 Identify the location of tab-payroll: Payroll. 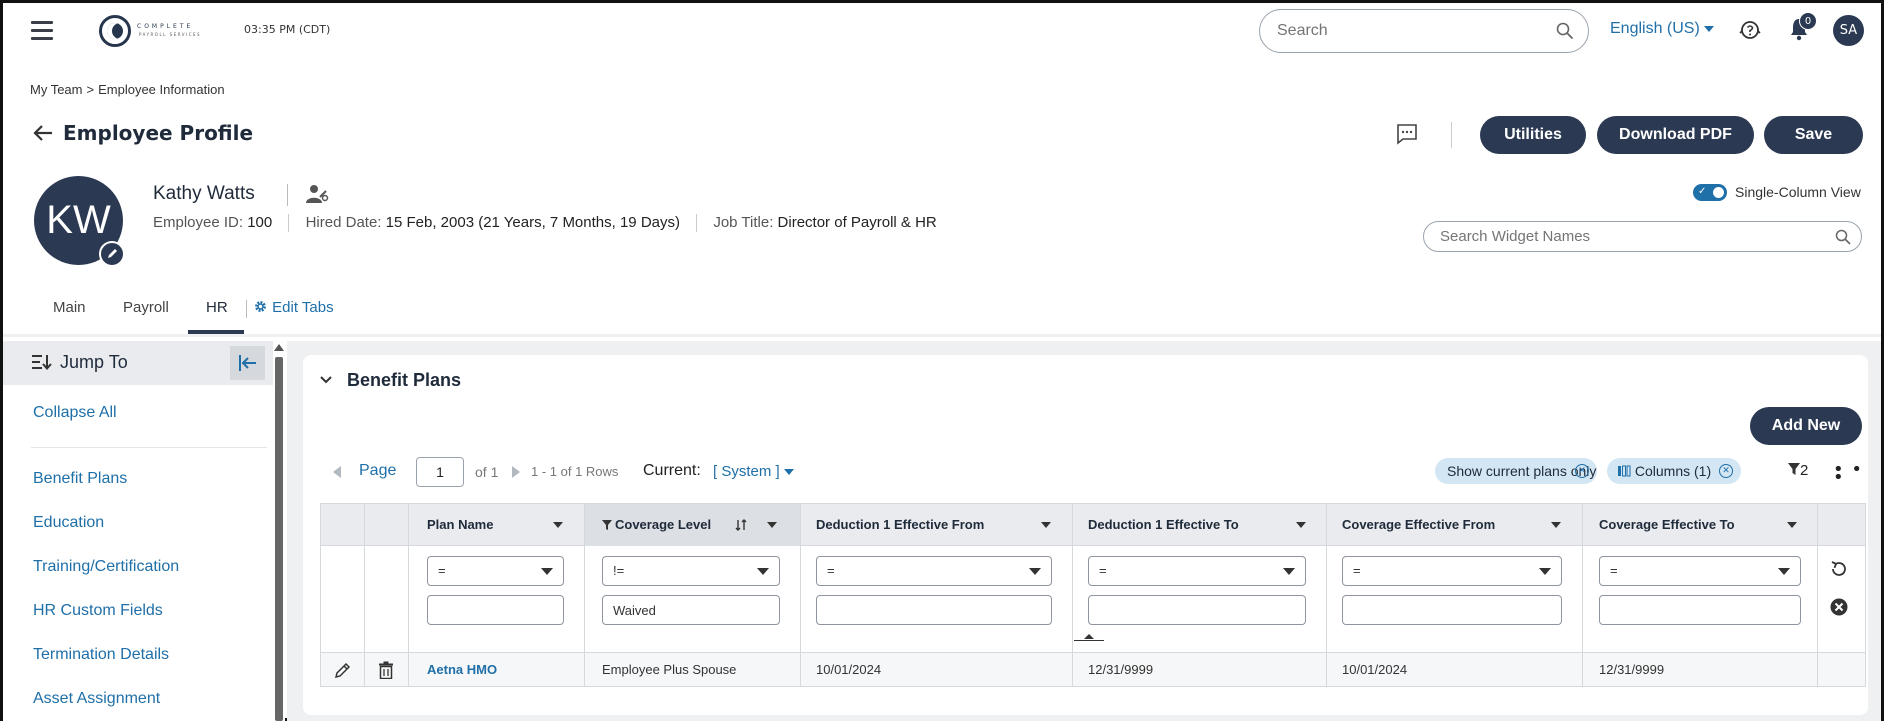
(146, 307).